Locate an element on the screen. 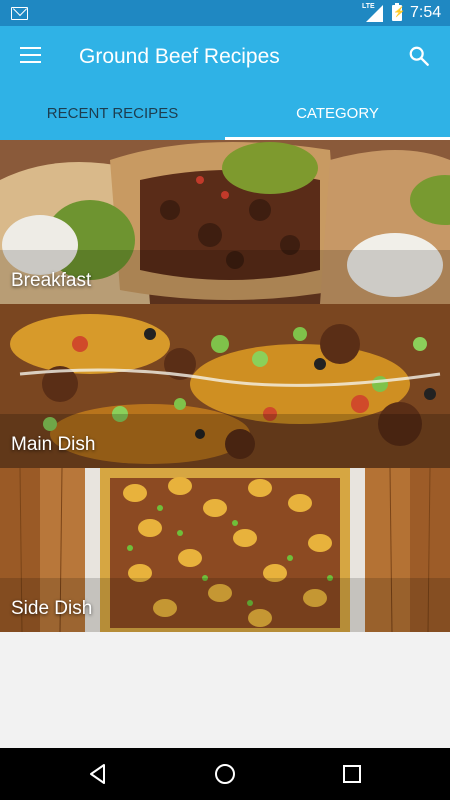 The image size is (450, 800). status-bar: LTE 7:54 is located at coordinates (225, 13).